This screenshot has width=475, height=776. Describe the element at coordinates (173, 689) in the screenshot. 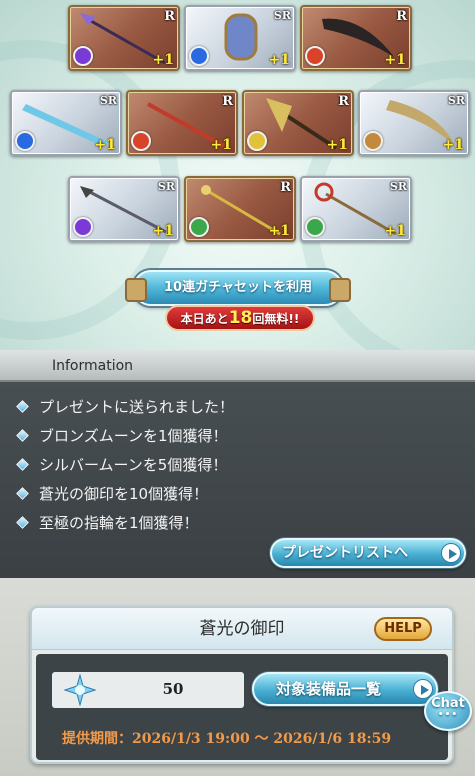

I see `item-count: 50` at that location.